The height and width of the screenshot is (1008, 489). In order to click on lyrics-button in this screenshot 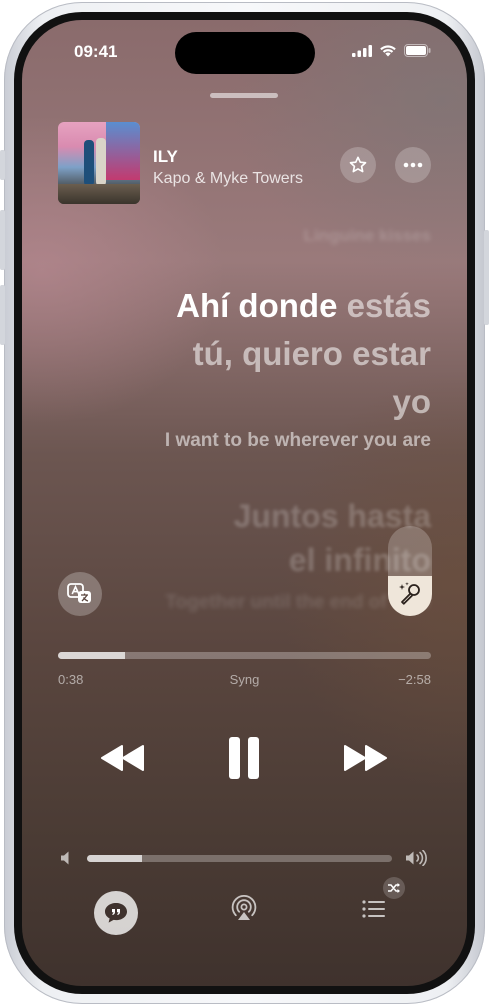, I will do `click(116, 913)`.